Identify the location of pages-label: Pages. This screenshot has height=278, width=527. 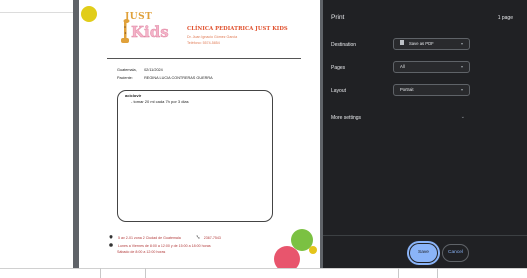
(338, 68).